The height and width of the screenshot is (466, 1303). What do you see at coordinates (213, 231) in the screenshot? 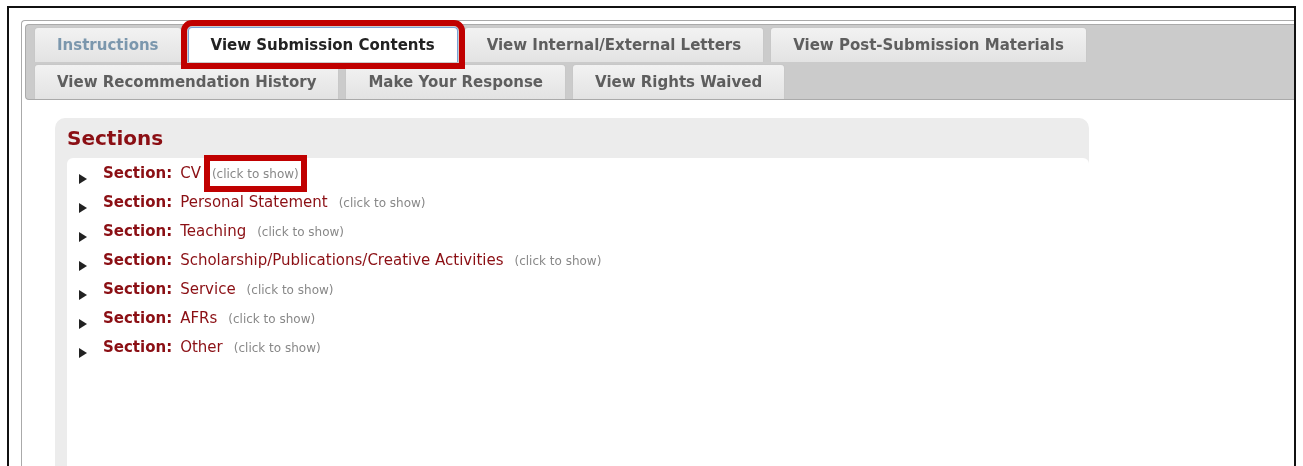
I see `section-name: Teaching` at bounding box center [213, 231].